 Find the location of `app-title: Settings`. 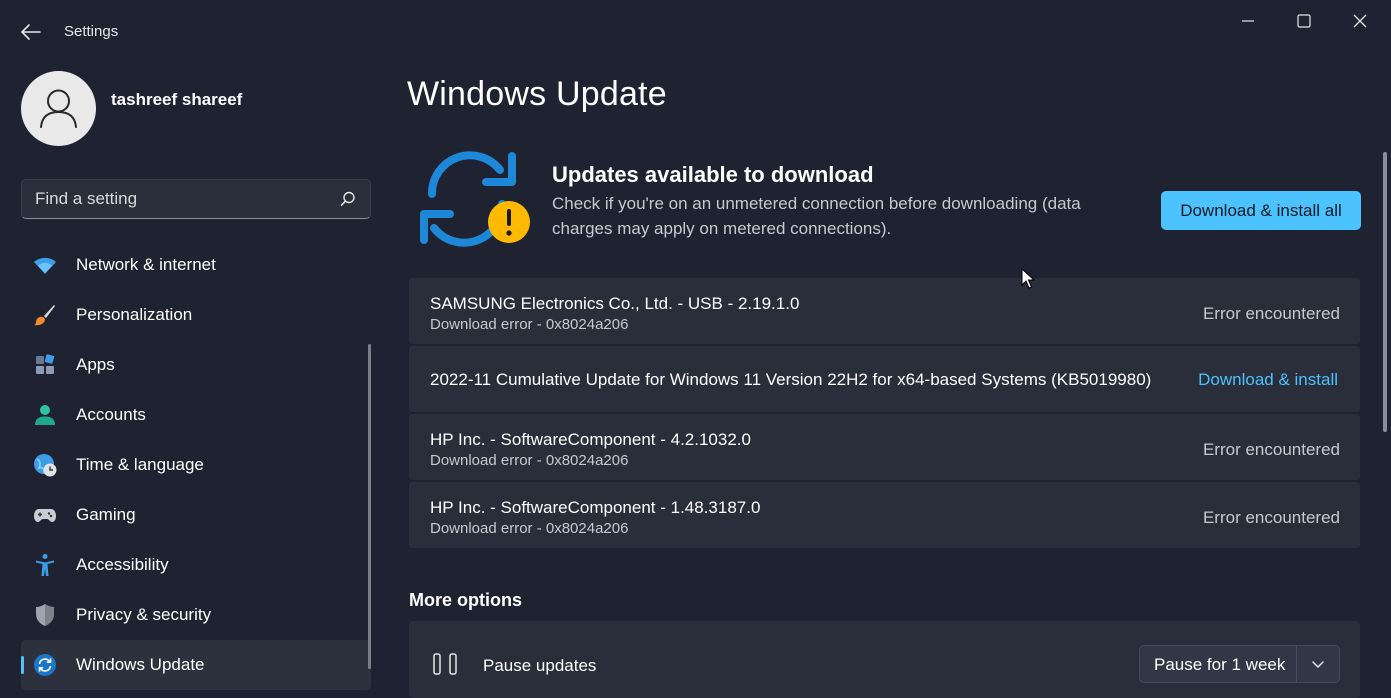

app-title: Settings is located at coordinates (91, 31).